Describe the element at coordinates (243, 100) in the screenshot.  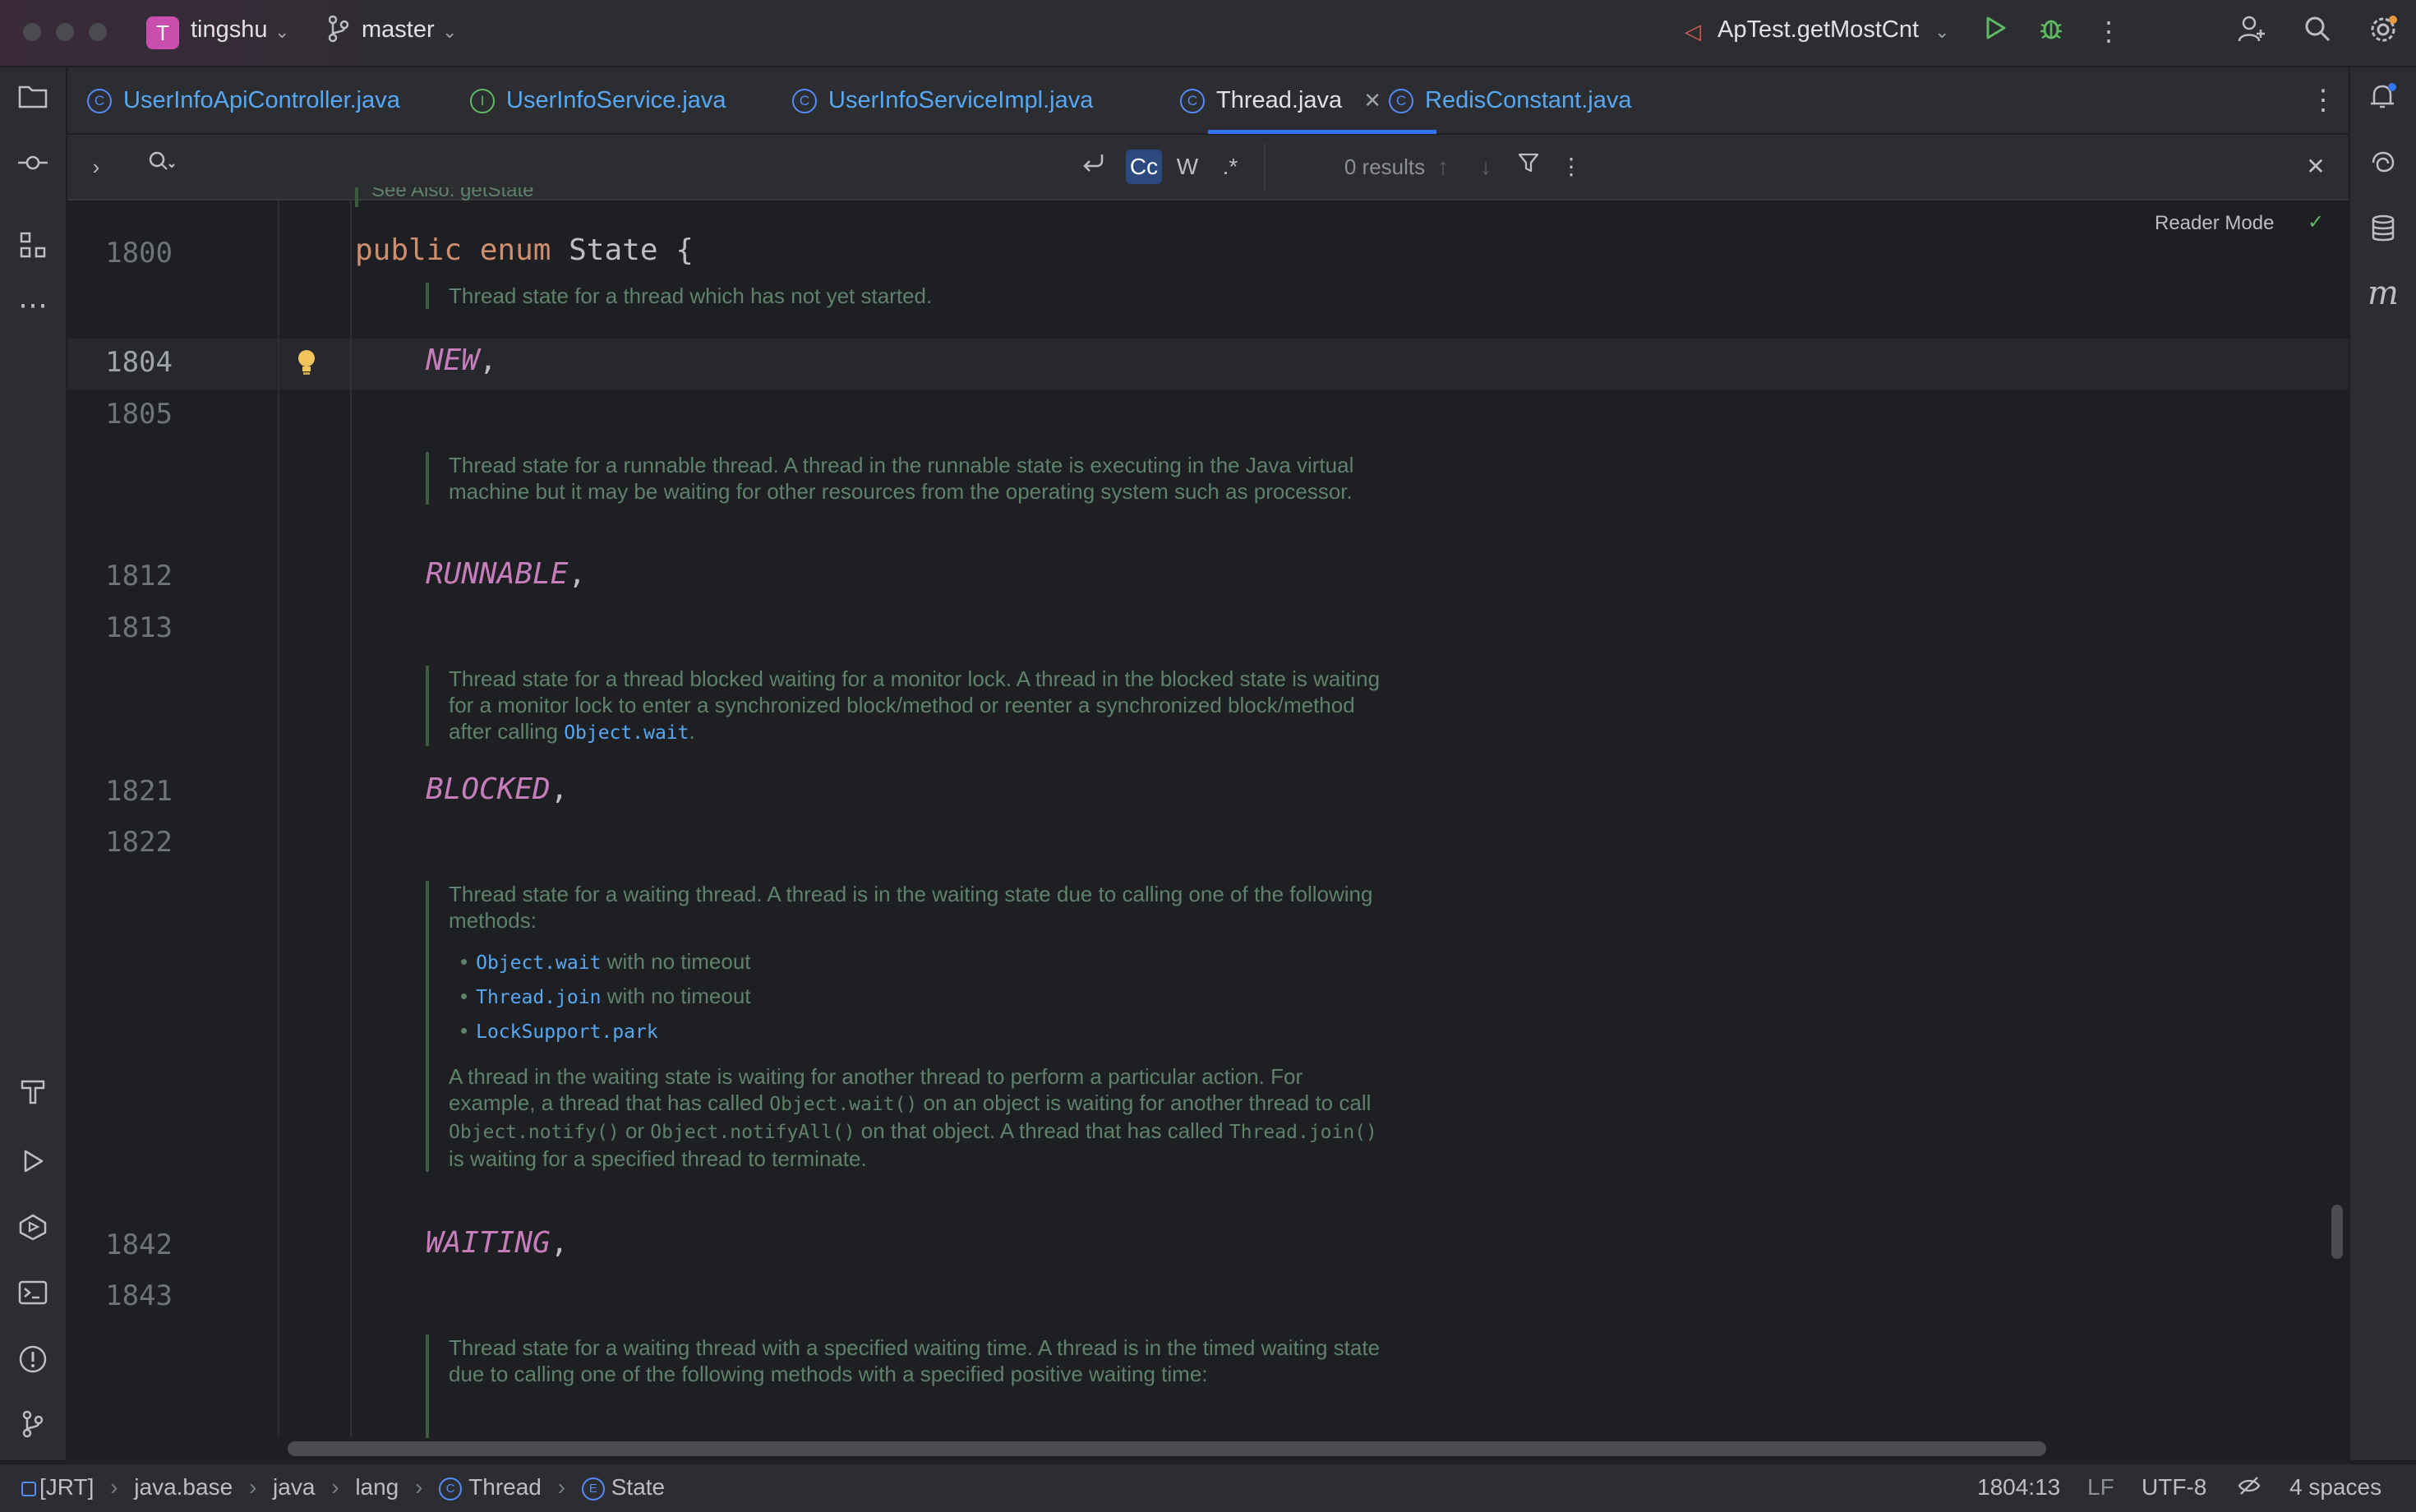
I see `tab-userinfoapicontroller: C UserInfoApiController.java` at that location.